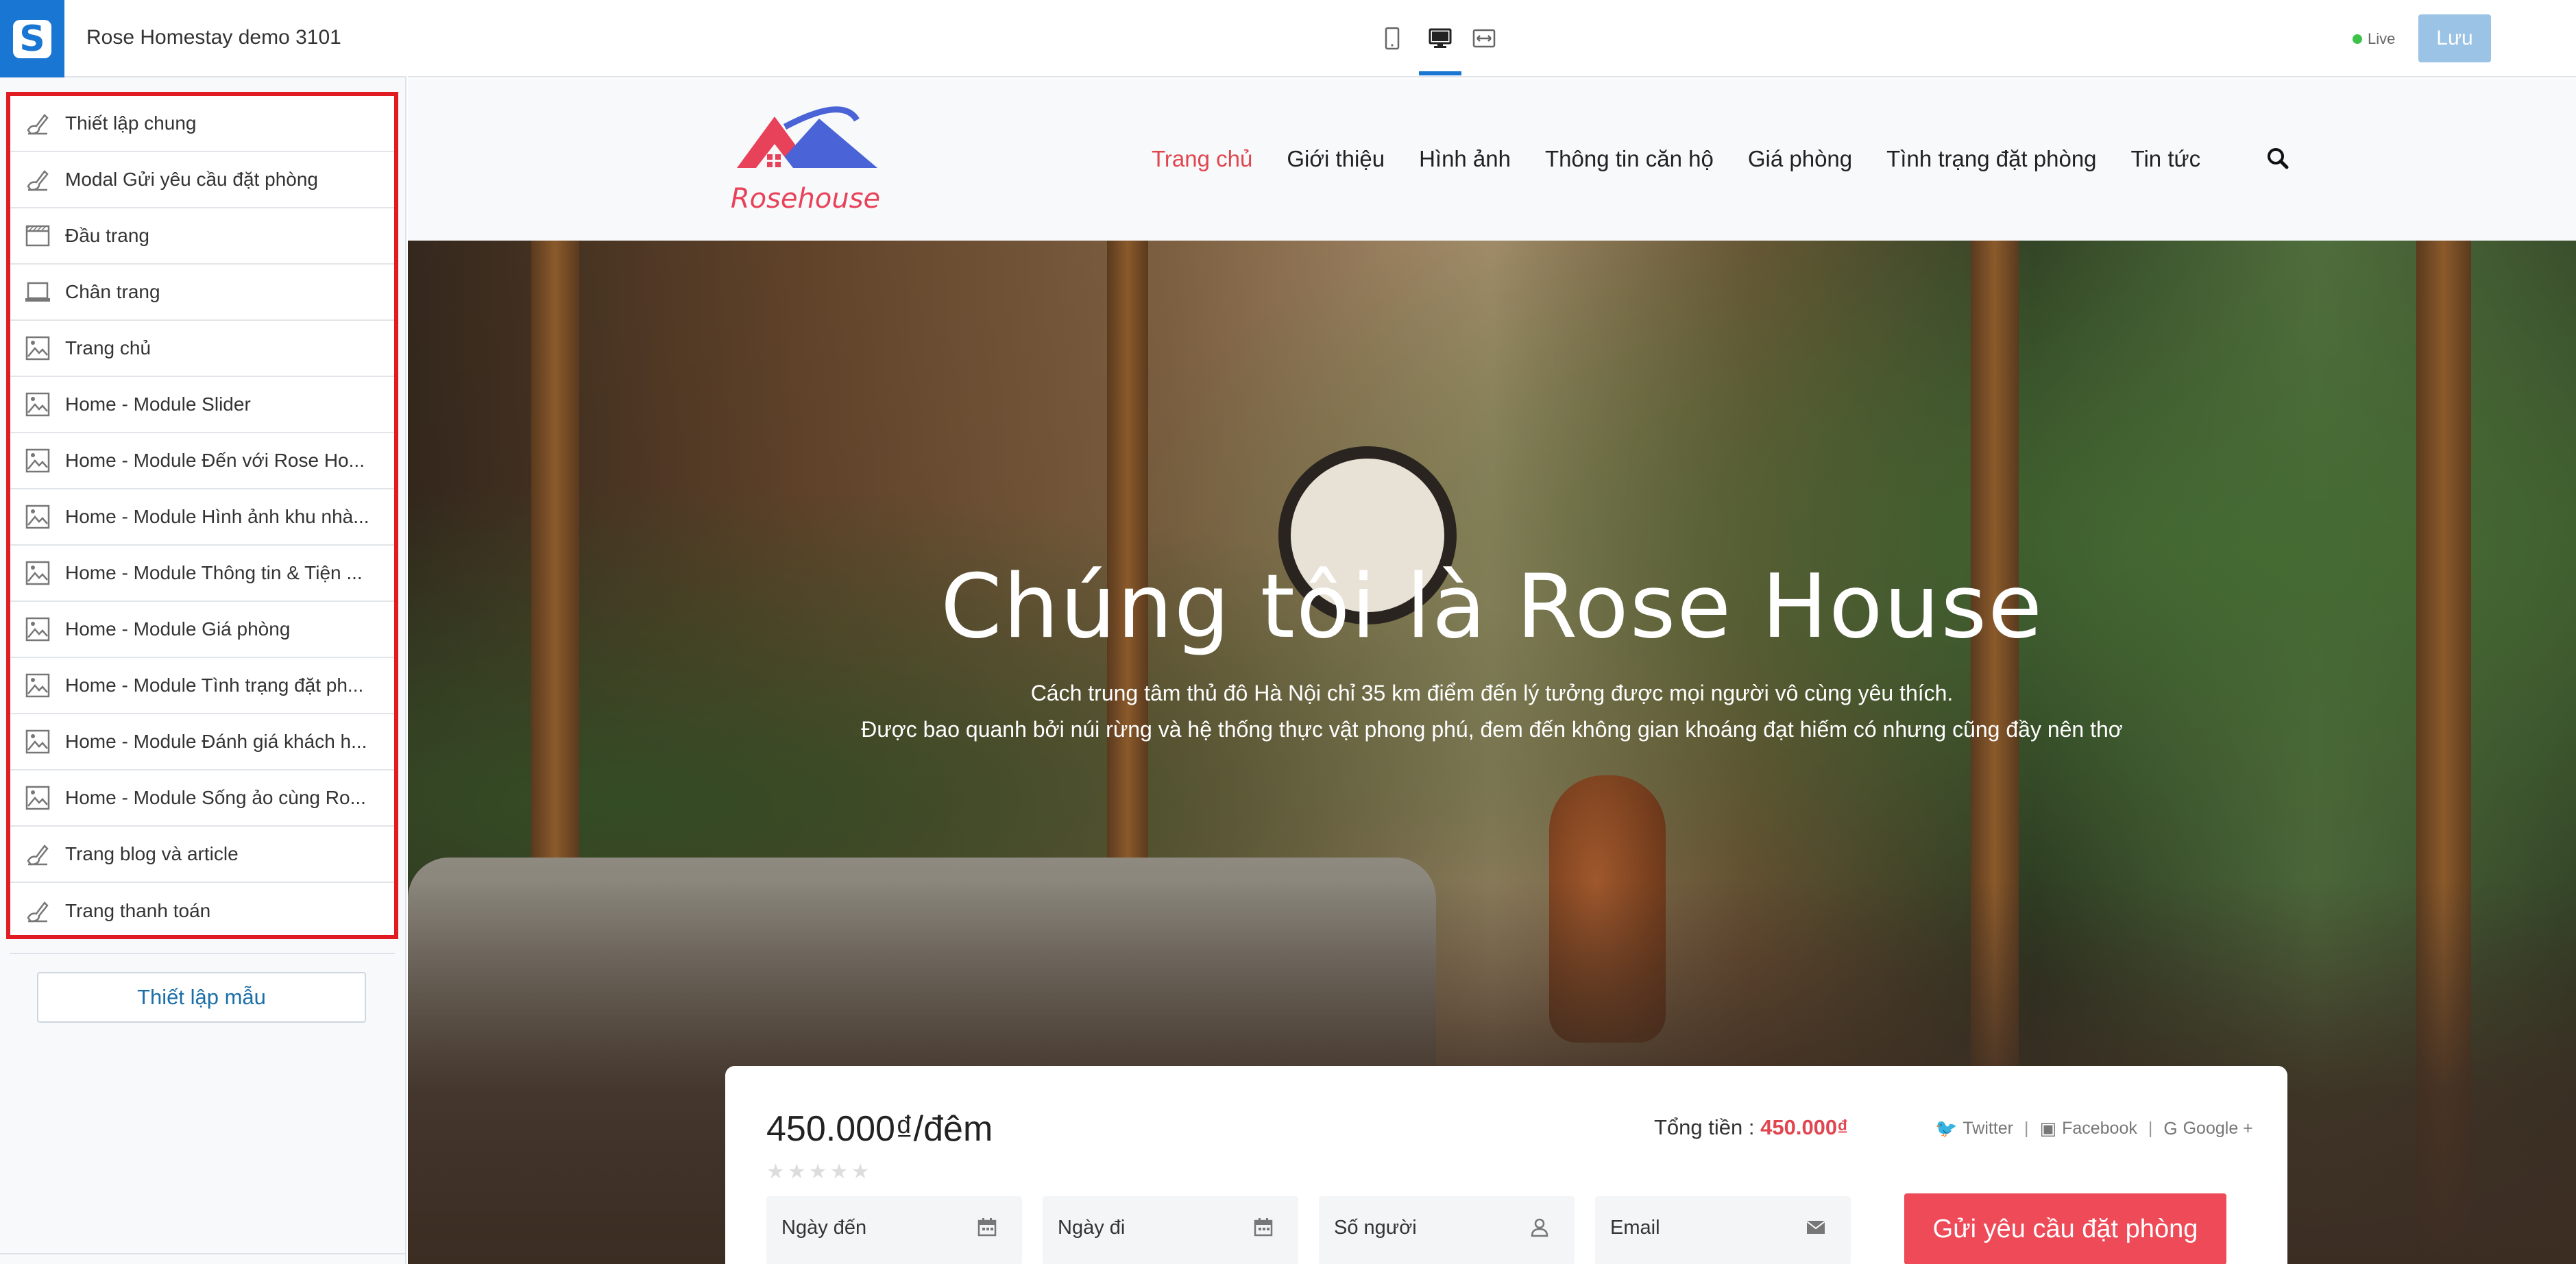  Describe the element at coordinates (202, 349) in the screenshot. I see `sidebar-item: Trang chủ` at that location.